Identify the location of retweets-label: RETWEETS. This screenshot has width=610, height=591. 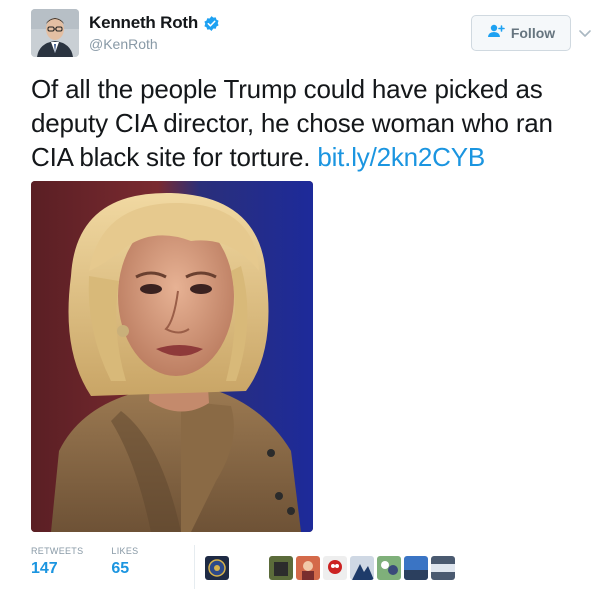
(57, 551).